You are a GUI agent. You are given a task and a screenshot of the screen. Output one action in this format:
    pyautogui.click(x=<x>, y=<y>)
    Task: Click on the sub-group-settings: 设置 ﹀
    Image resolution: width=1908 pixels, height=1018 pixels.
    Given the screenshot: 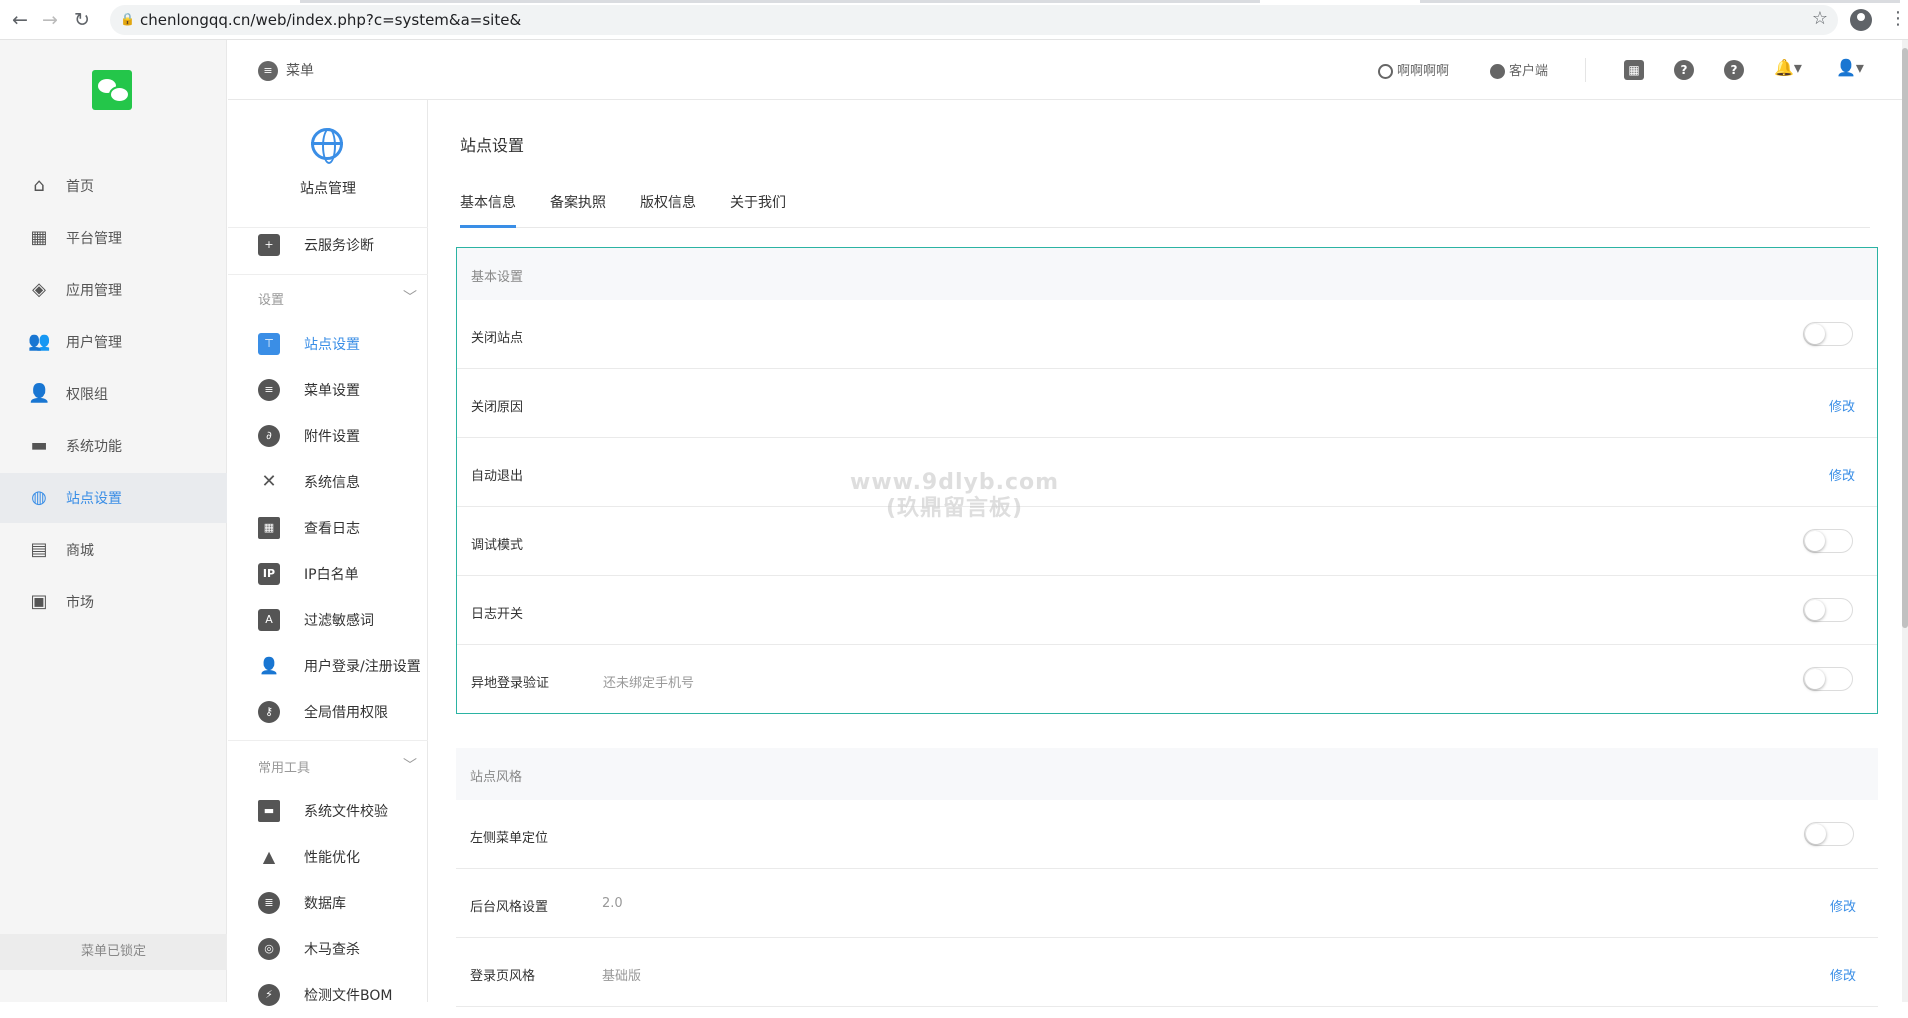 What is the action you would take?
    pyautogui.click(x=328, y=296)
    